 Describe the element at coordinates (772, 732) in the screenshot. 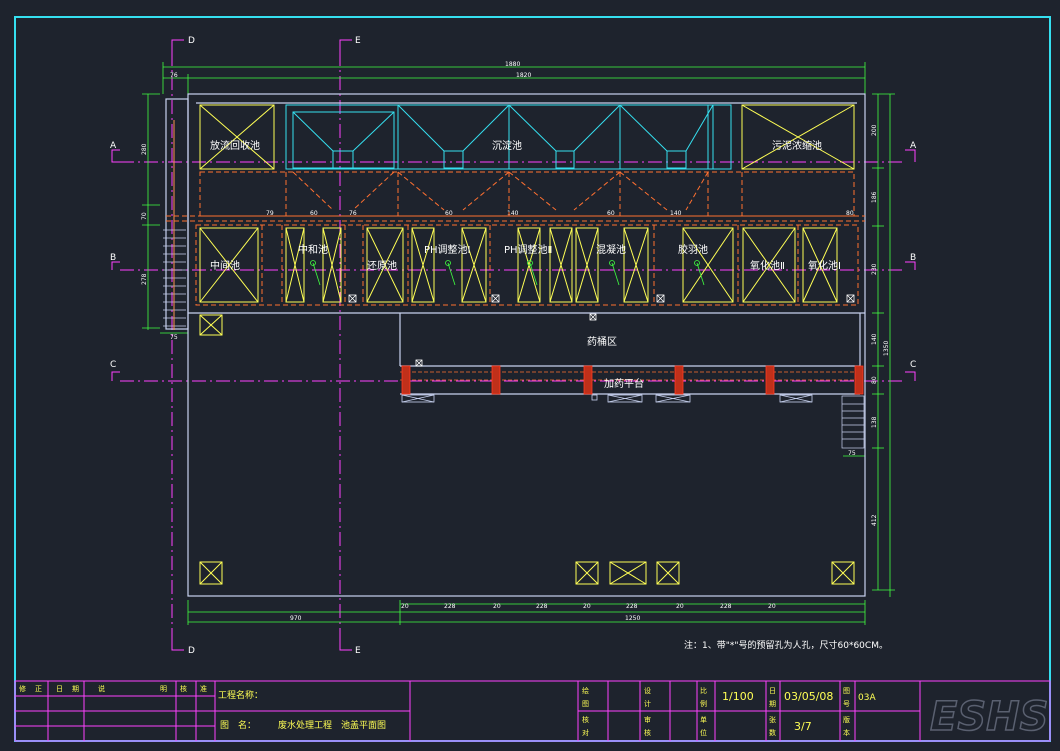

I see `tb-l-num: 数` at that location.